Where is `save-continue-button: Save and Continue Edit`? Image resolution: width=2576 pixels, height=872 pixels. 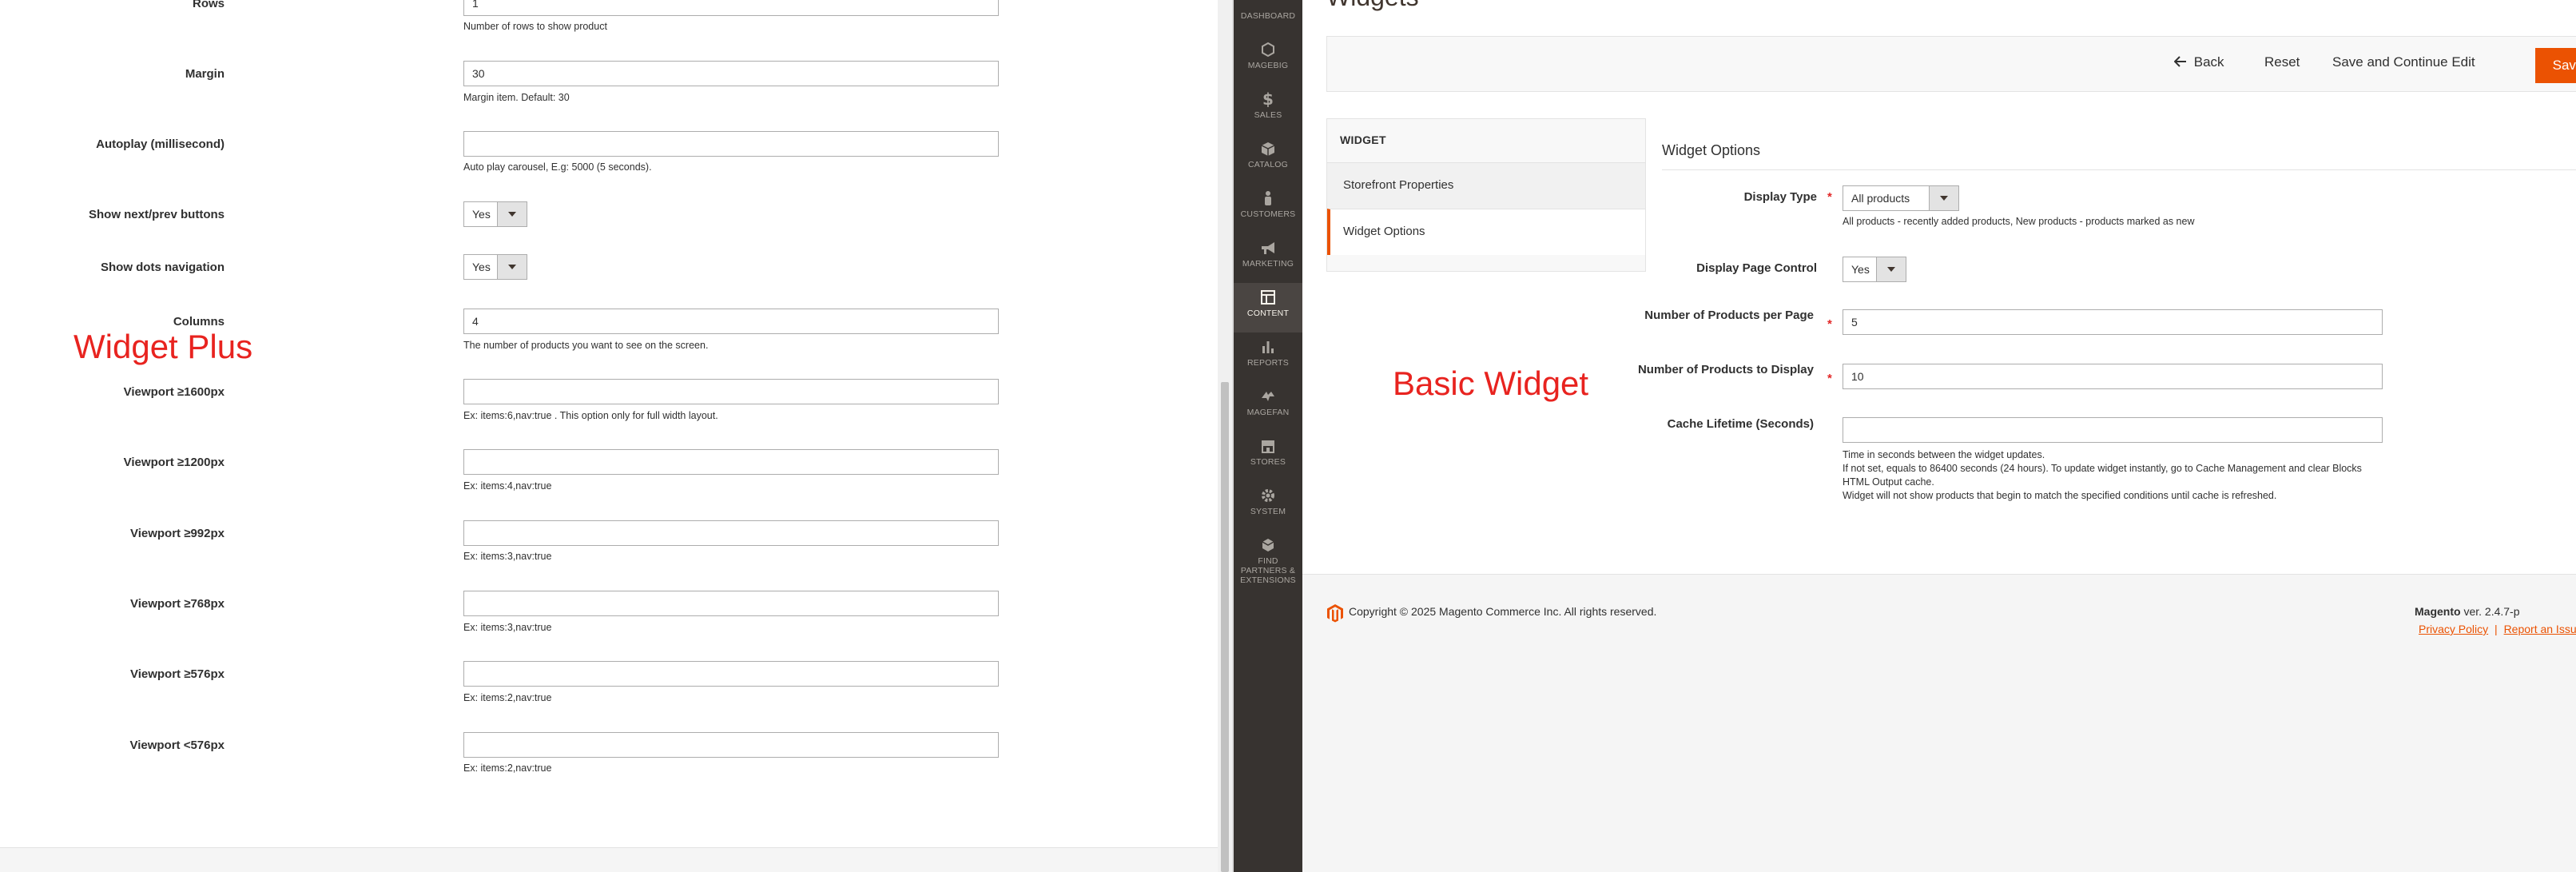 save-continue-button: Save and Continue Edit is located at coordinates (2403, 62).